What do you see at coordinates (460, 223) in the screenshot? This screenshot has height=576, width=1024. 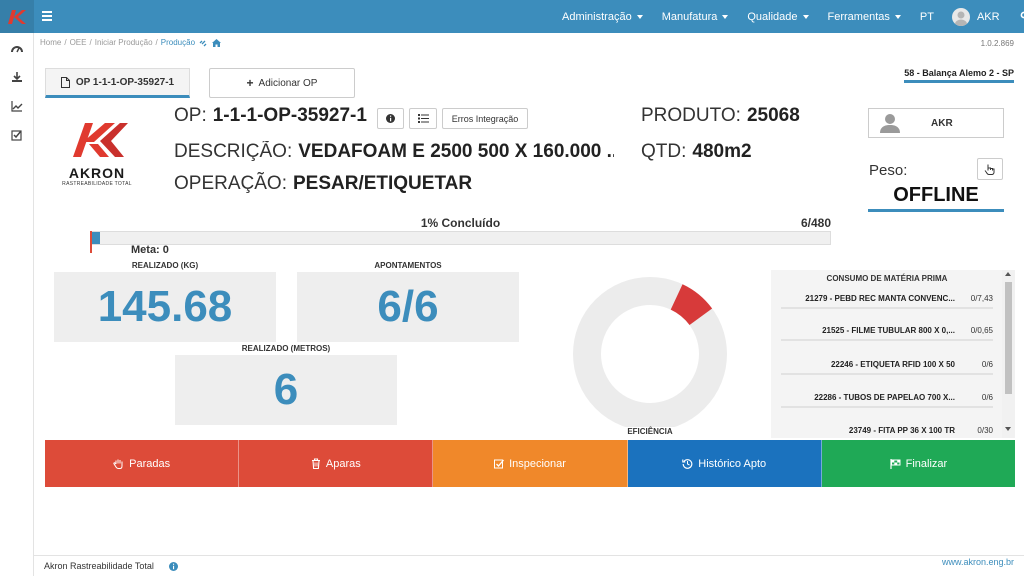 I see `progress-label: 1% Concluído` at bounding box center [460, 223].